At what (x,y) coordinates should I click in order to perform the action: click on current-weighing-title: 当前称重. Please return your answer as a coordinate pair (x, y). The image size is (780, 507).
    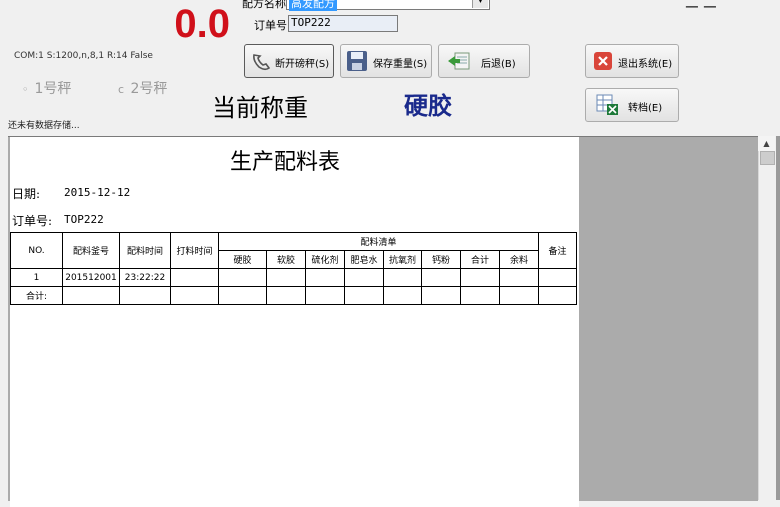
    Looking at the image, I should click on (260, 108).